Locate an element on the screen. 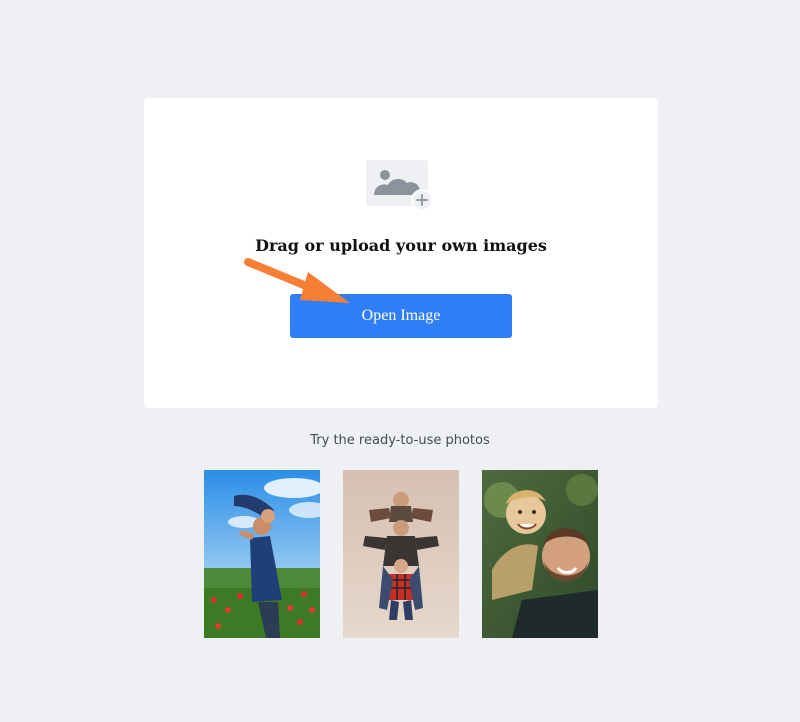 The image size is (800, 722). sample-photo-1-image is located at coordinates (262, 554).